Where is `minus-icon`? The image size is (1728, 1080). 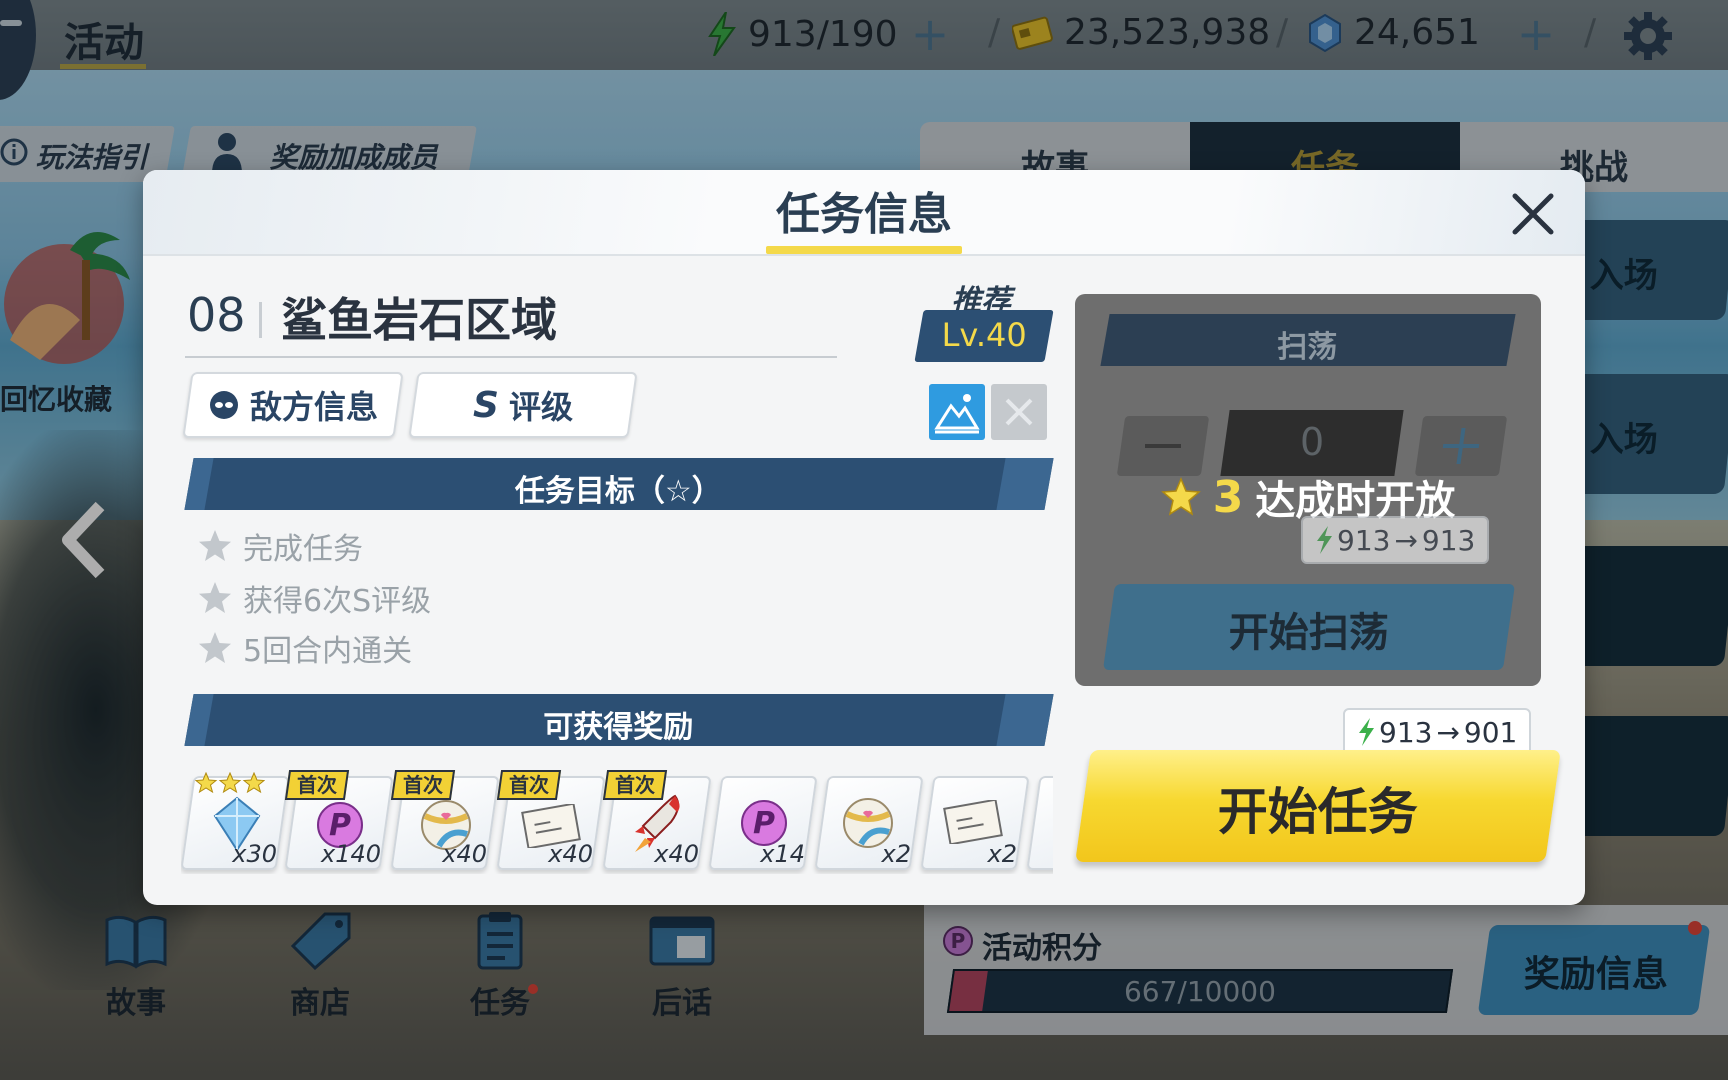 minus-icon is located at coordinates (1163, 446).